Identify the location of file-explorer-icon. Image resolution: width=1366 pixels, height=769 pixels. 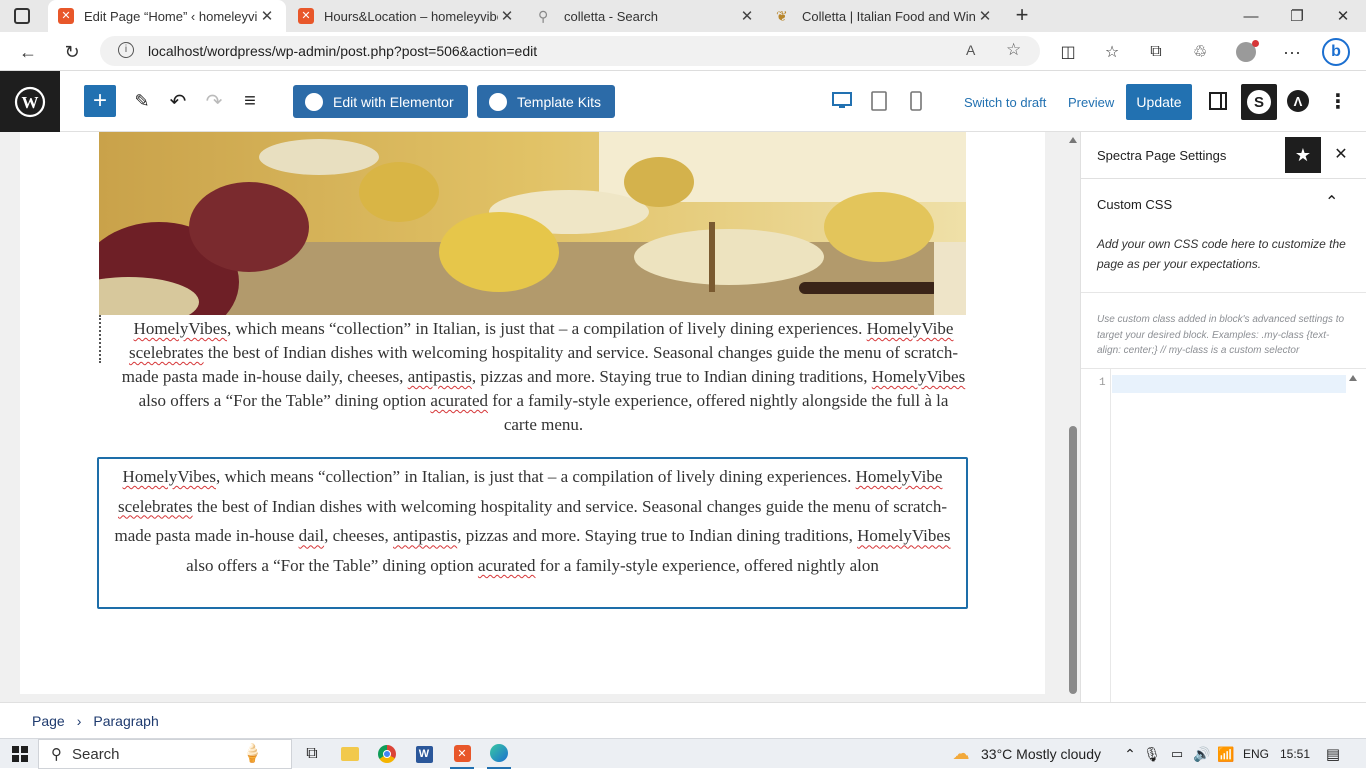
(350, 754).